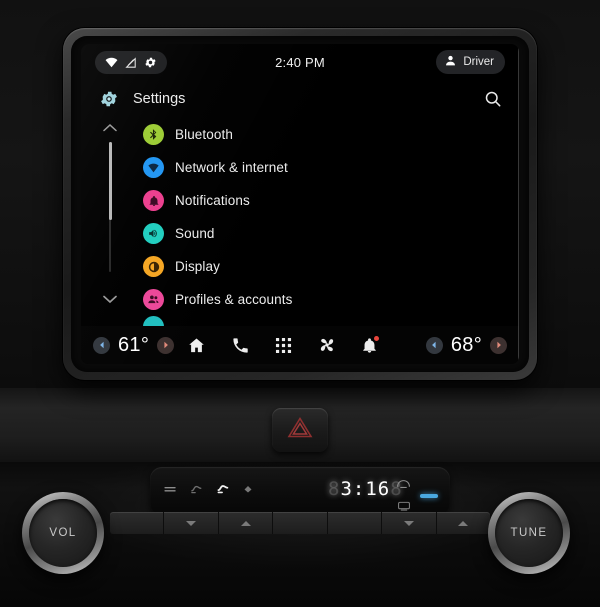  I want to click on climate-clock-display: 83:168, so click(365, 489).